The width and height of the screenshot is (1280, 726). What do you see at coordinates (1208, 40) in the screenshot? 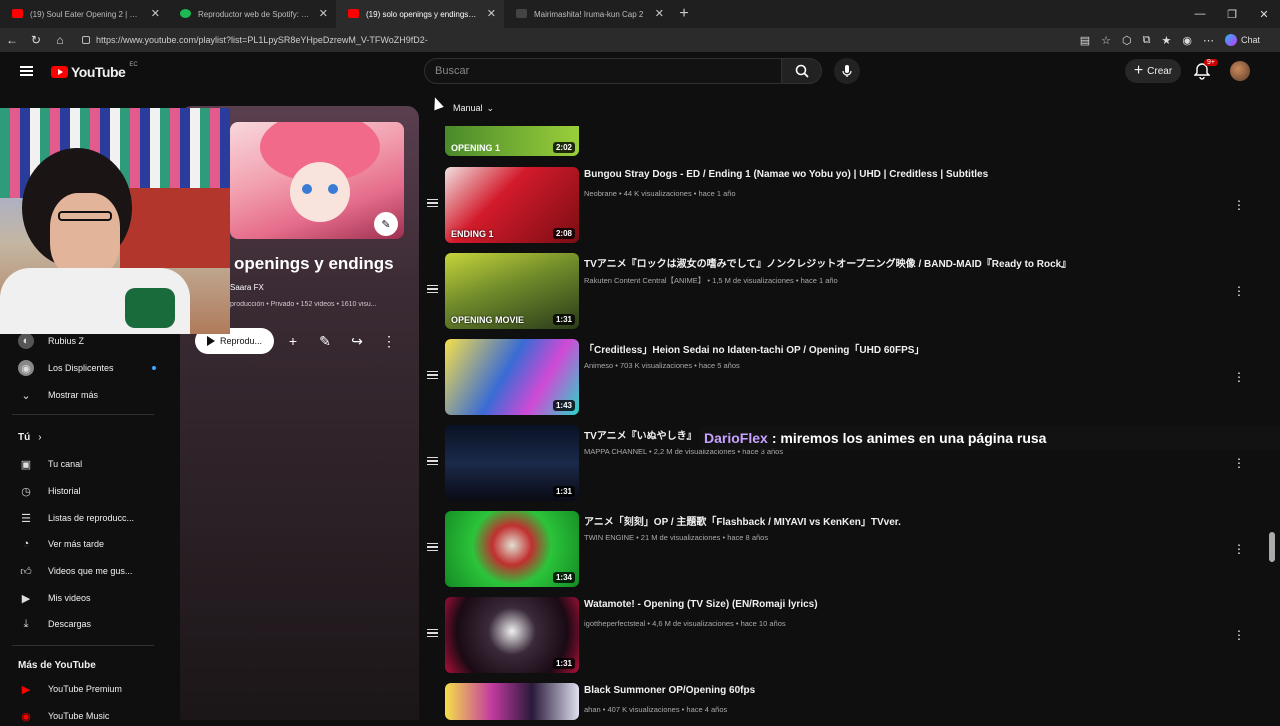
I see `more-menu-icon: ⋯` at bounding box center [1208, 40].